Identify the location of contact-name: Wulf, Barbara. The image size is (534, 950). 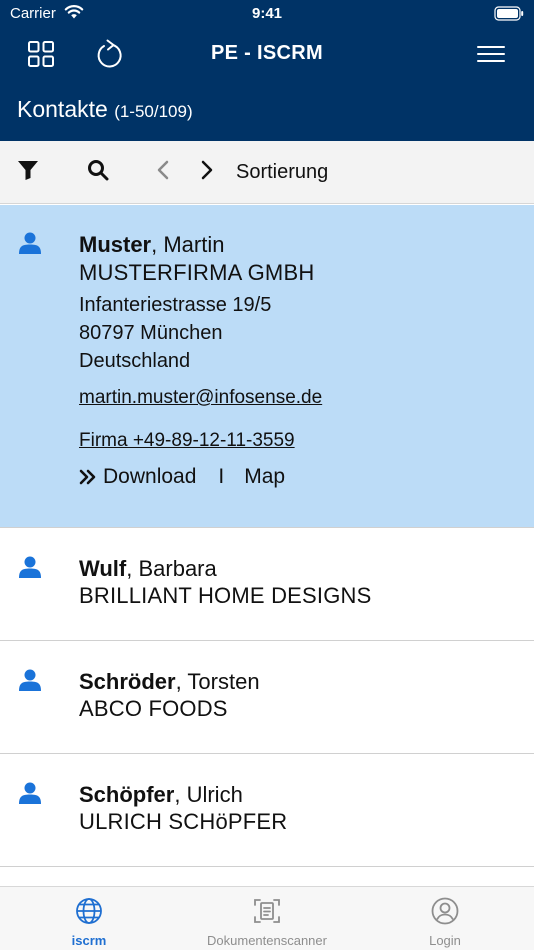
(148, 569).